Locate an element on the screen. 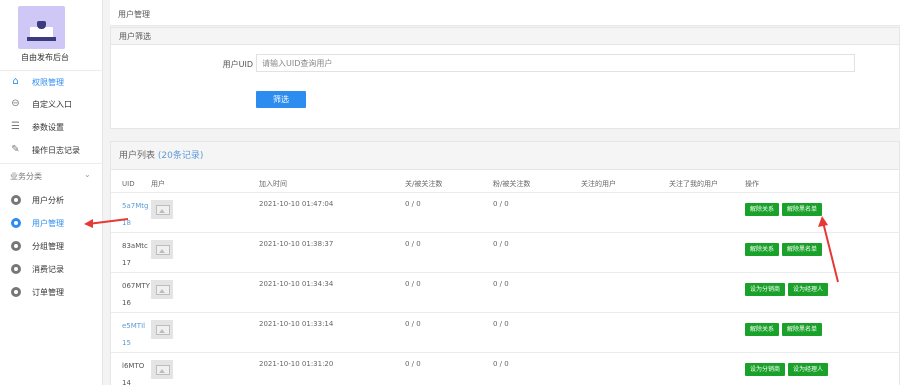 This screenshot has width=900, height=385. list-icon: ☰ is located at coordinates (15, 126).